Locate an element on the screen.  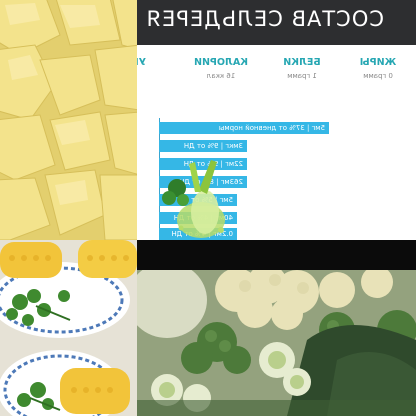
nutrient-label: УГ is located at coordinates (141, 62).